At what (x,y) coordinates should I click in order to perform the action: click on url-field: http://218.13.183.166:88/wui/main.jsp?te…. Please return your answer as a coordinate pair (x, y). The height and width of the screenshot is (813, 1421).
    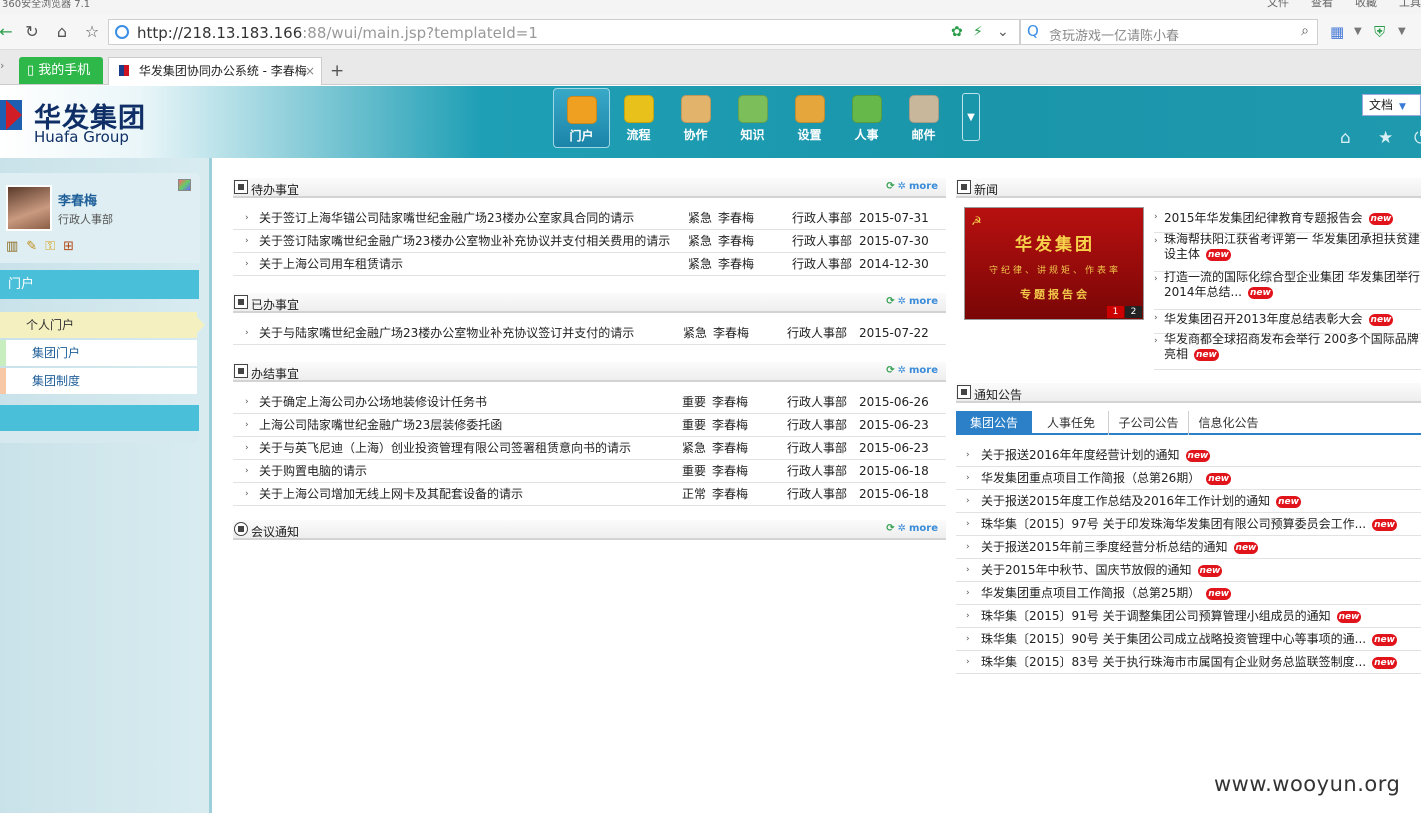
    Looking at the image, I should click on (564, 32).